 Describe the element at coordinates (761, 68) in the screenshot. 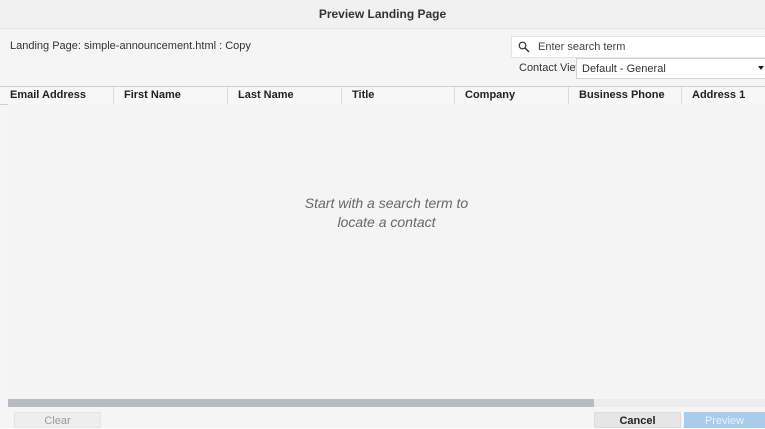

I see `dropdown-caret-icon` at that location.